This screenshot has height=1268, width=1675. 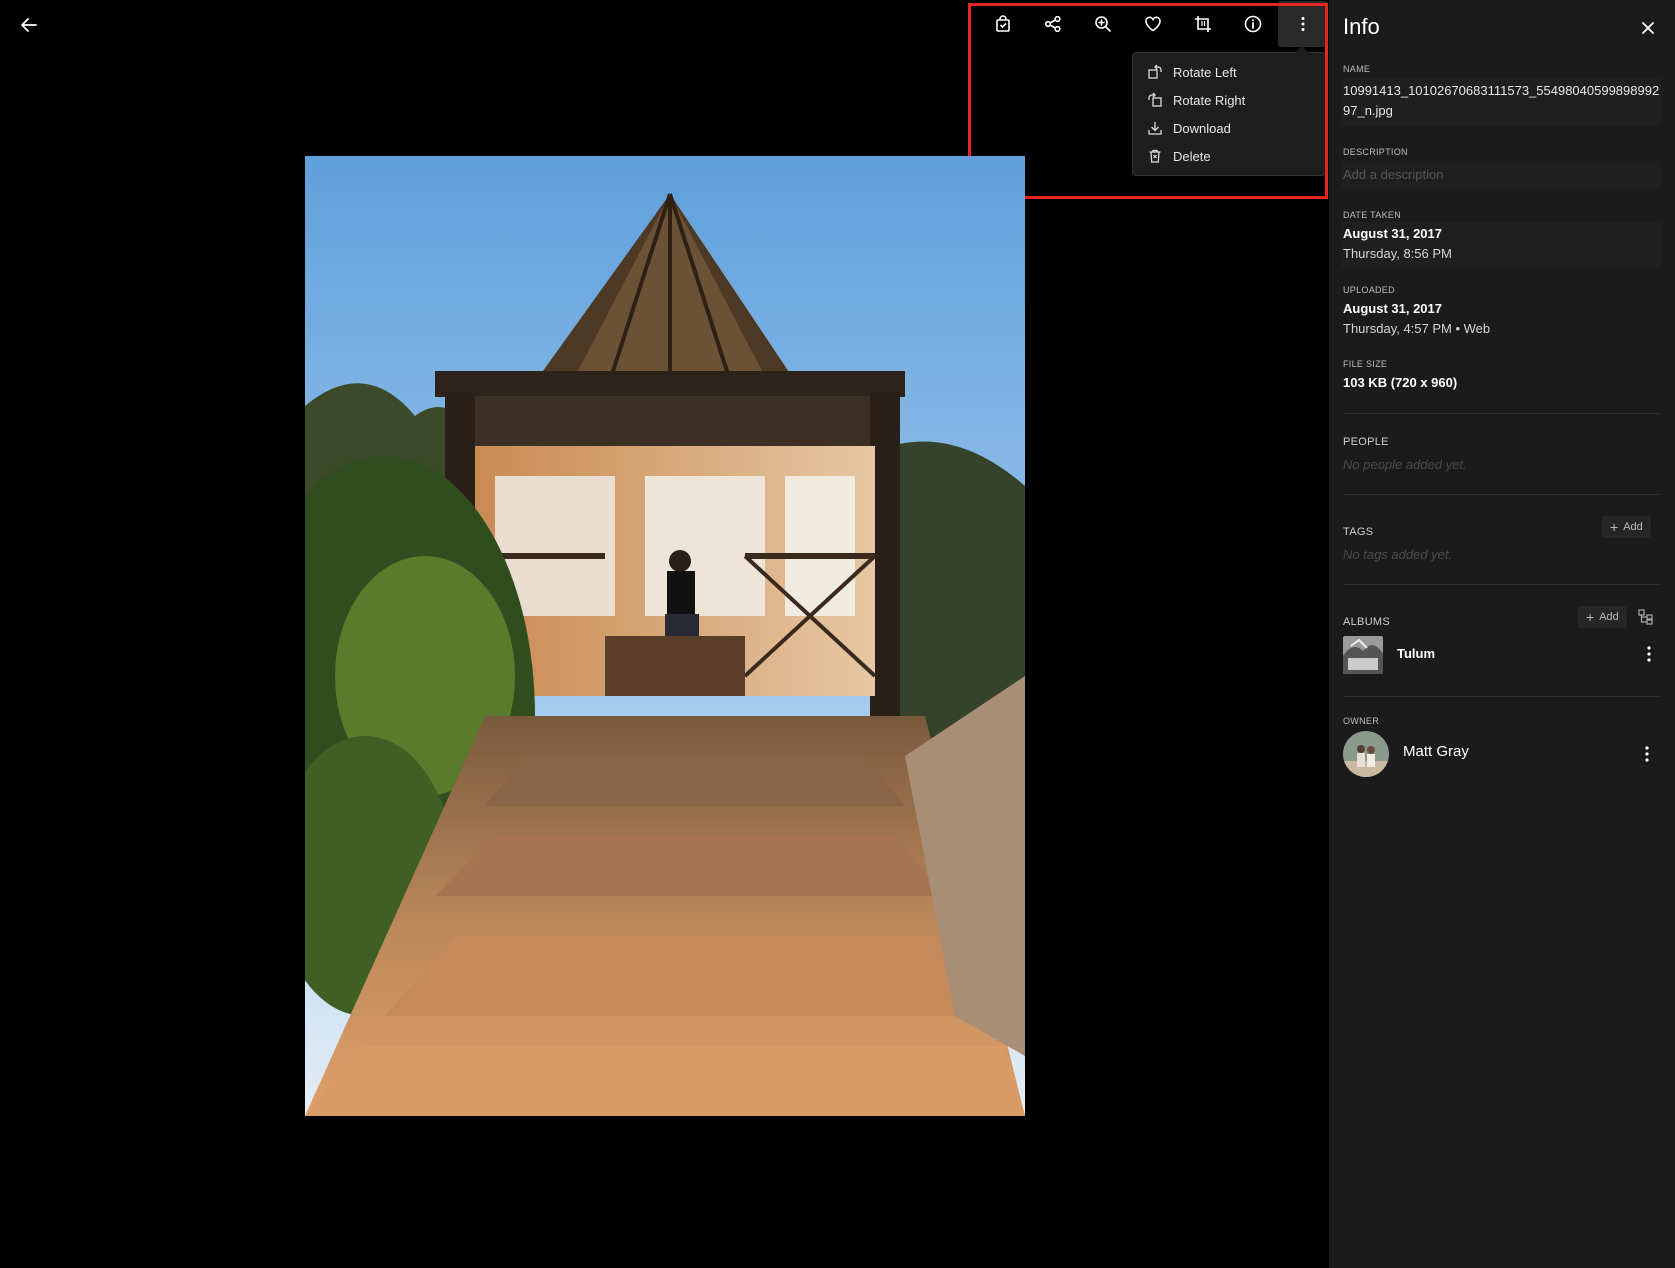 I want to click on favorite-button, so click(x=1153, y=24).